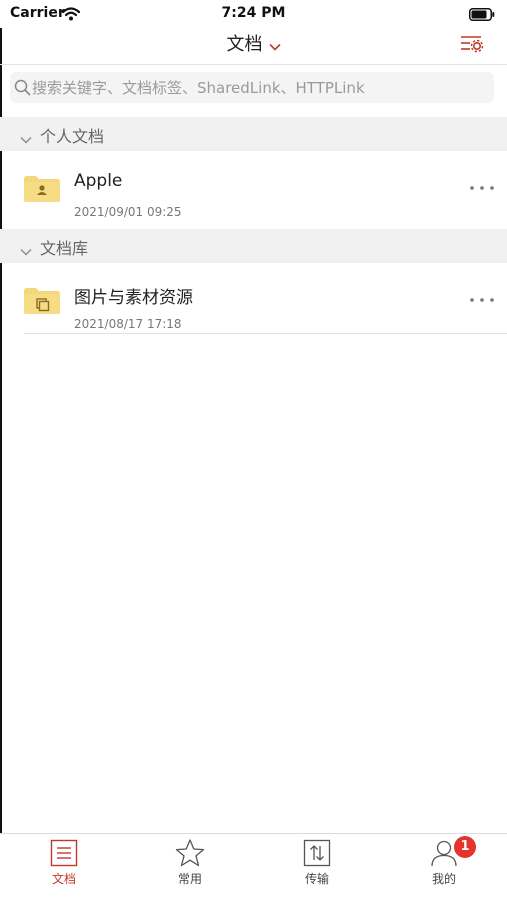 The width and height of the screenshot is (507, 900). What do you see at coordinates (265, 333) in the screenshot?
I see `list-divider` at bounding box center [265, 333].